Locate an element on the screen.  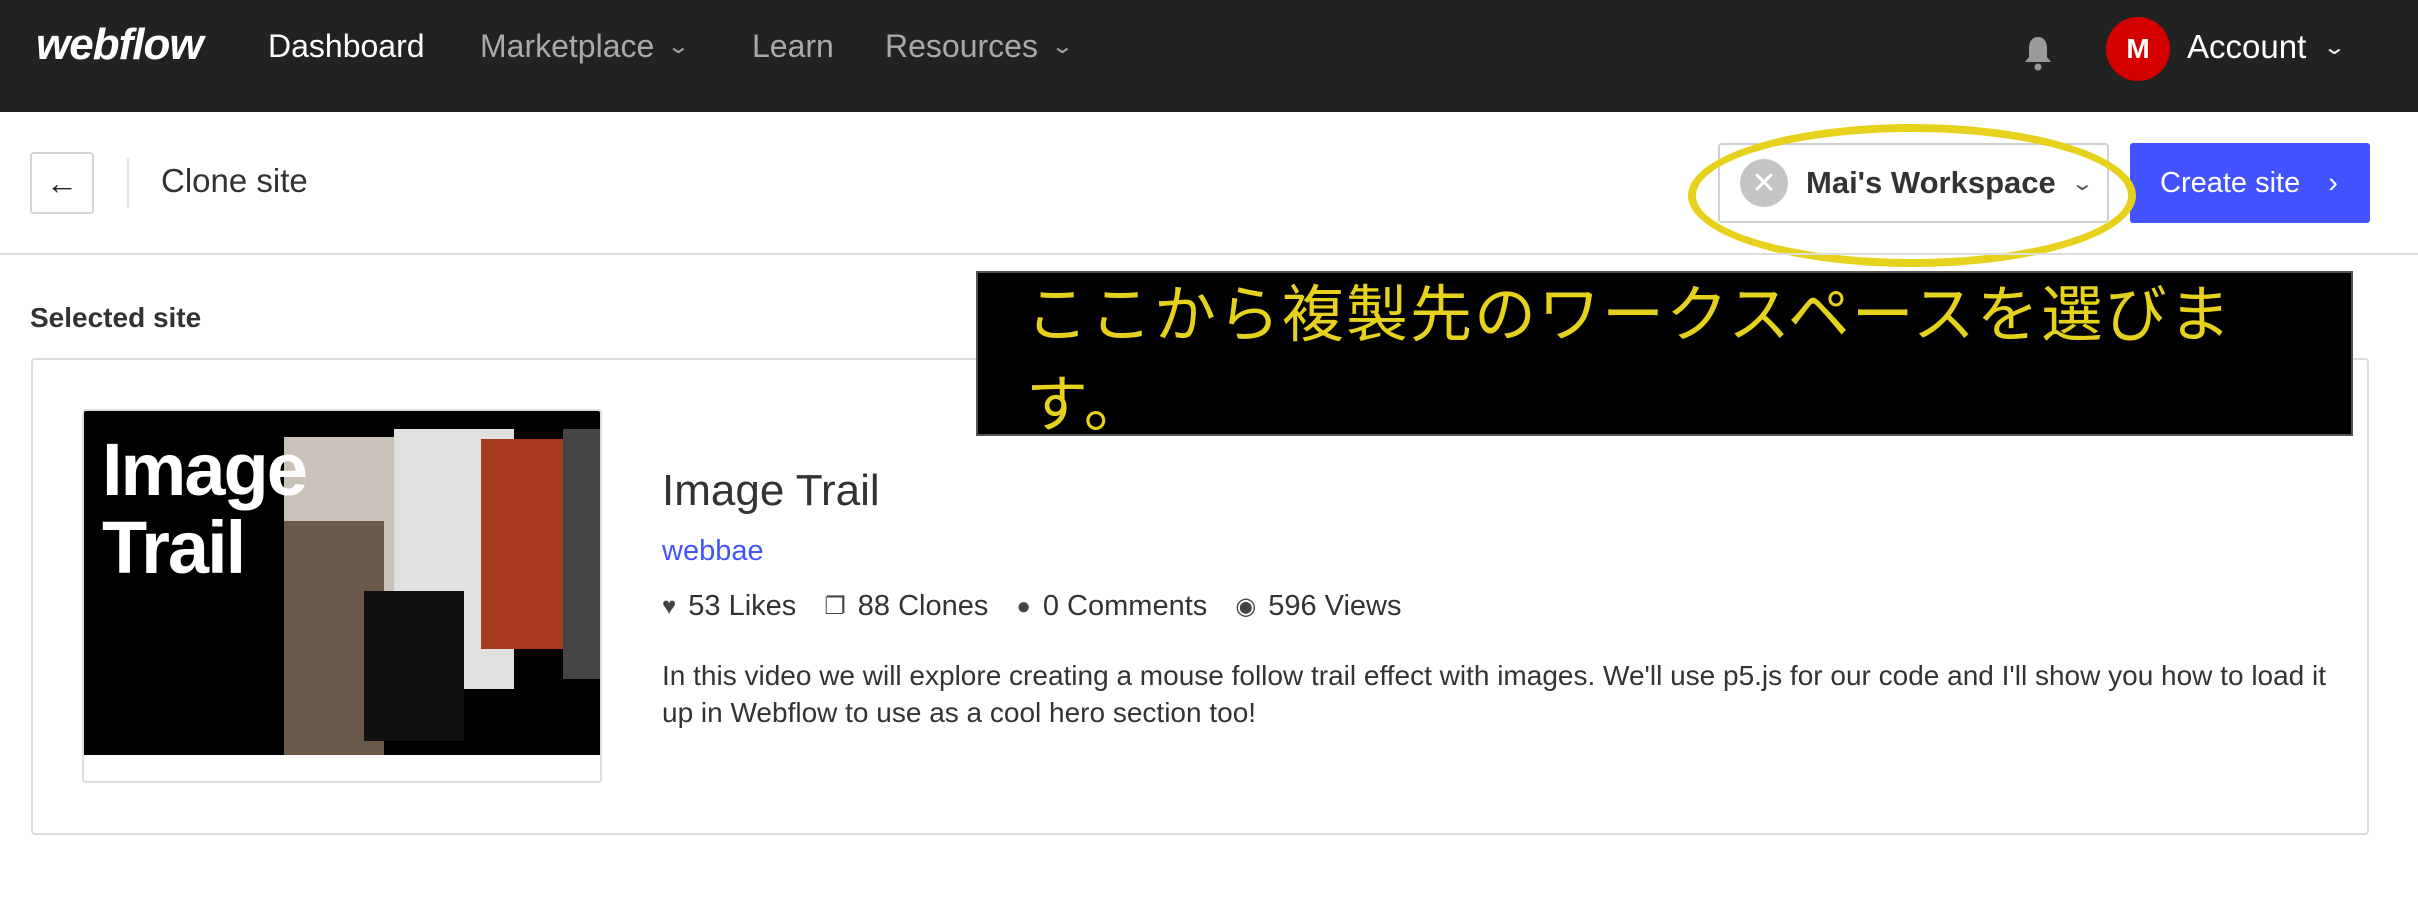
nav-label: Dashboard is located at coordinates (346, 46).